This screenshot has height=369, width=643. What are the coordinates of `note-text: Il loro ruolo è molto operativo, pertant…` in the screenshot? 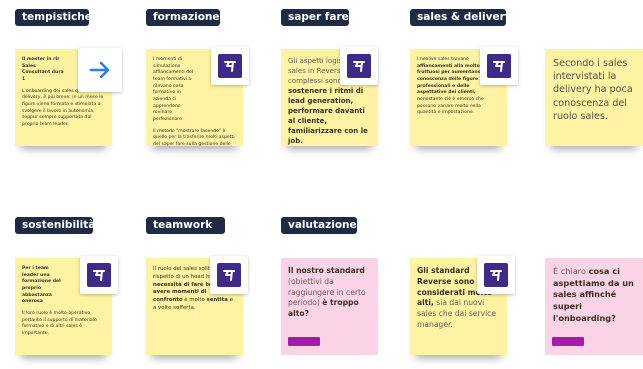 It's located at (59, 323).